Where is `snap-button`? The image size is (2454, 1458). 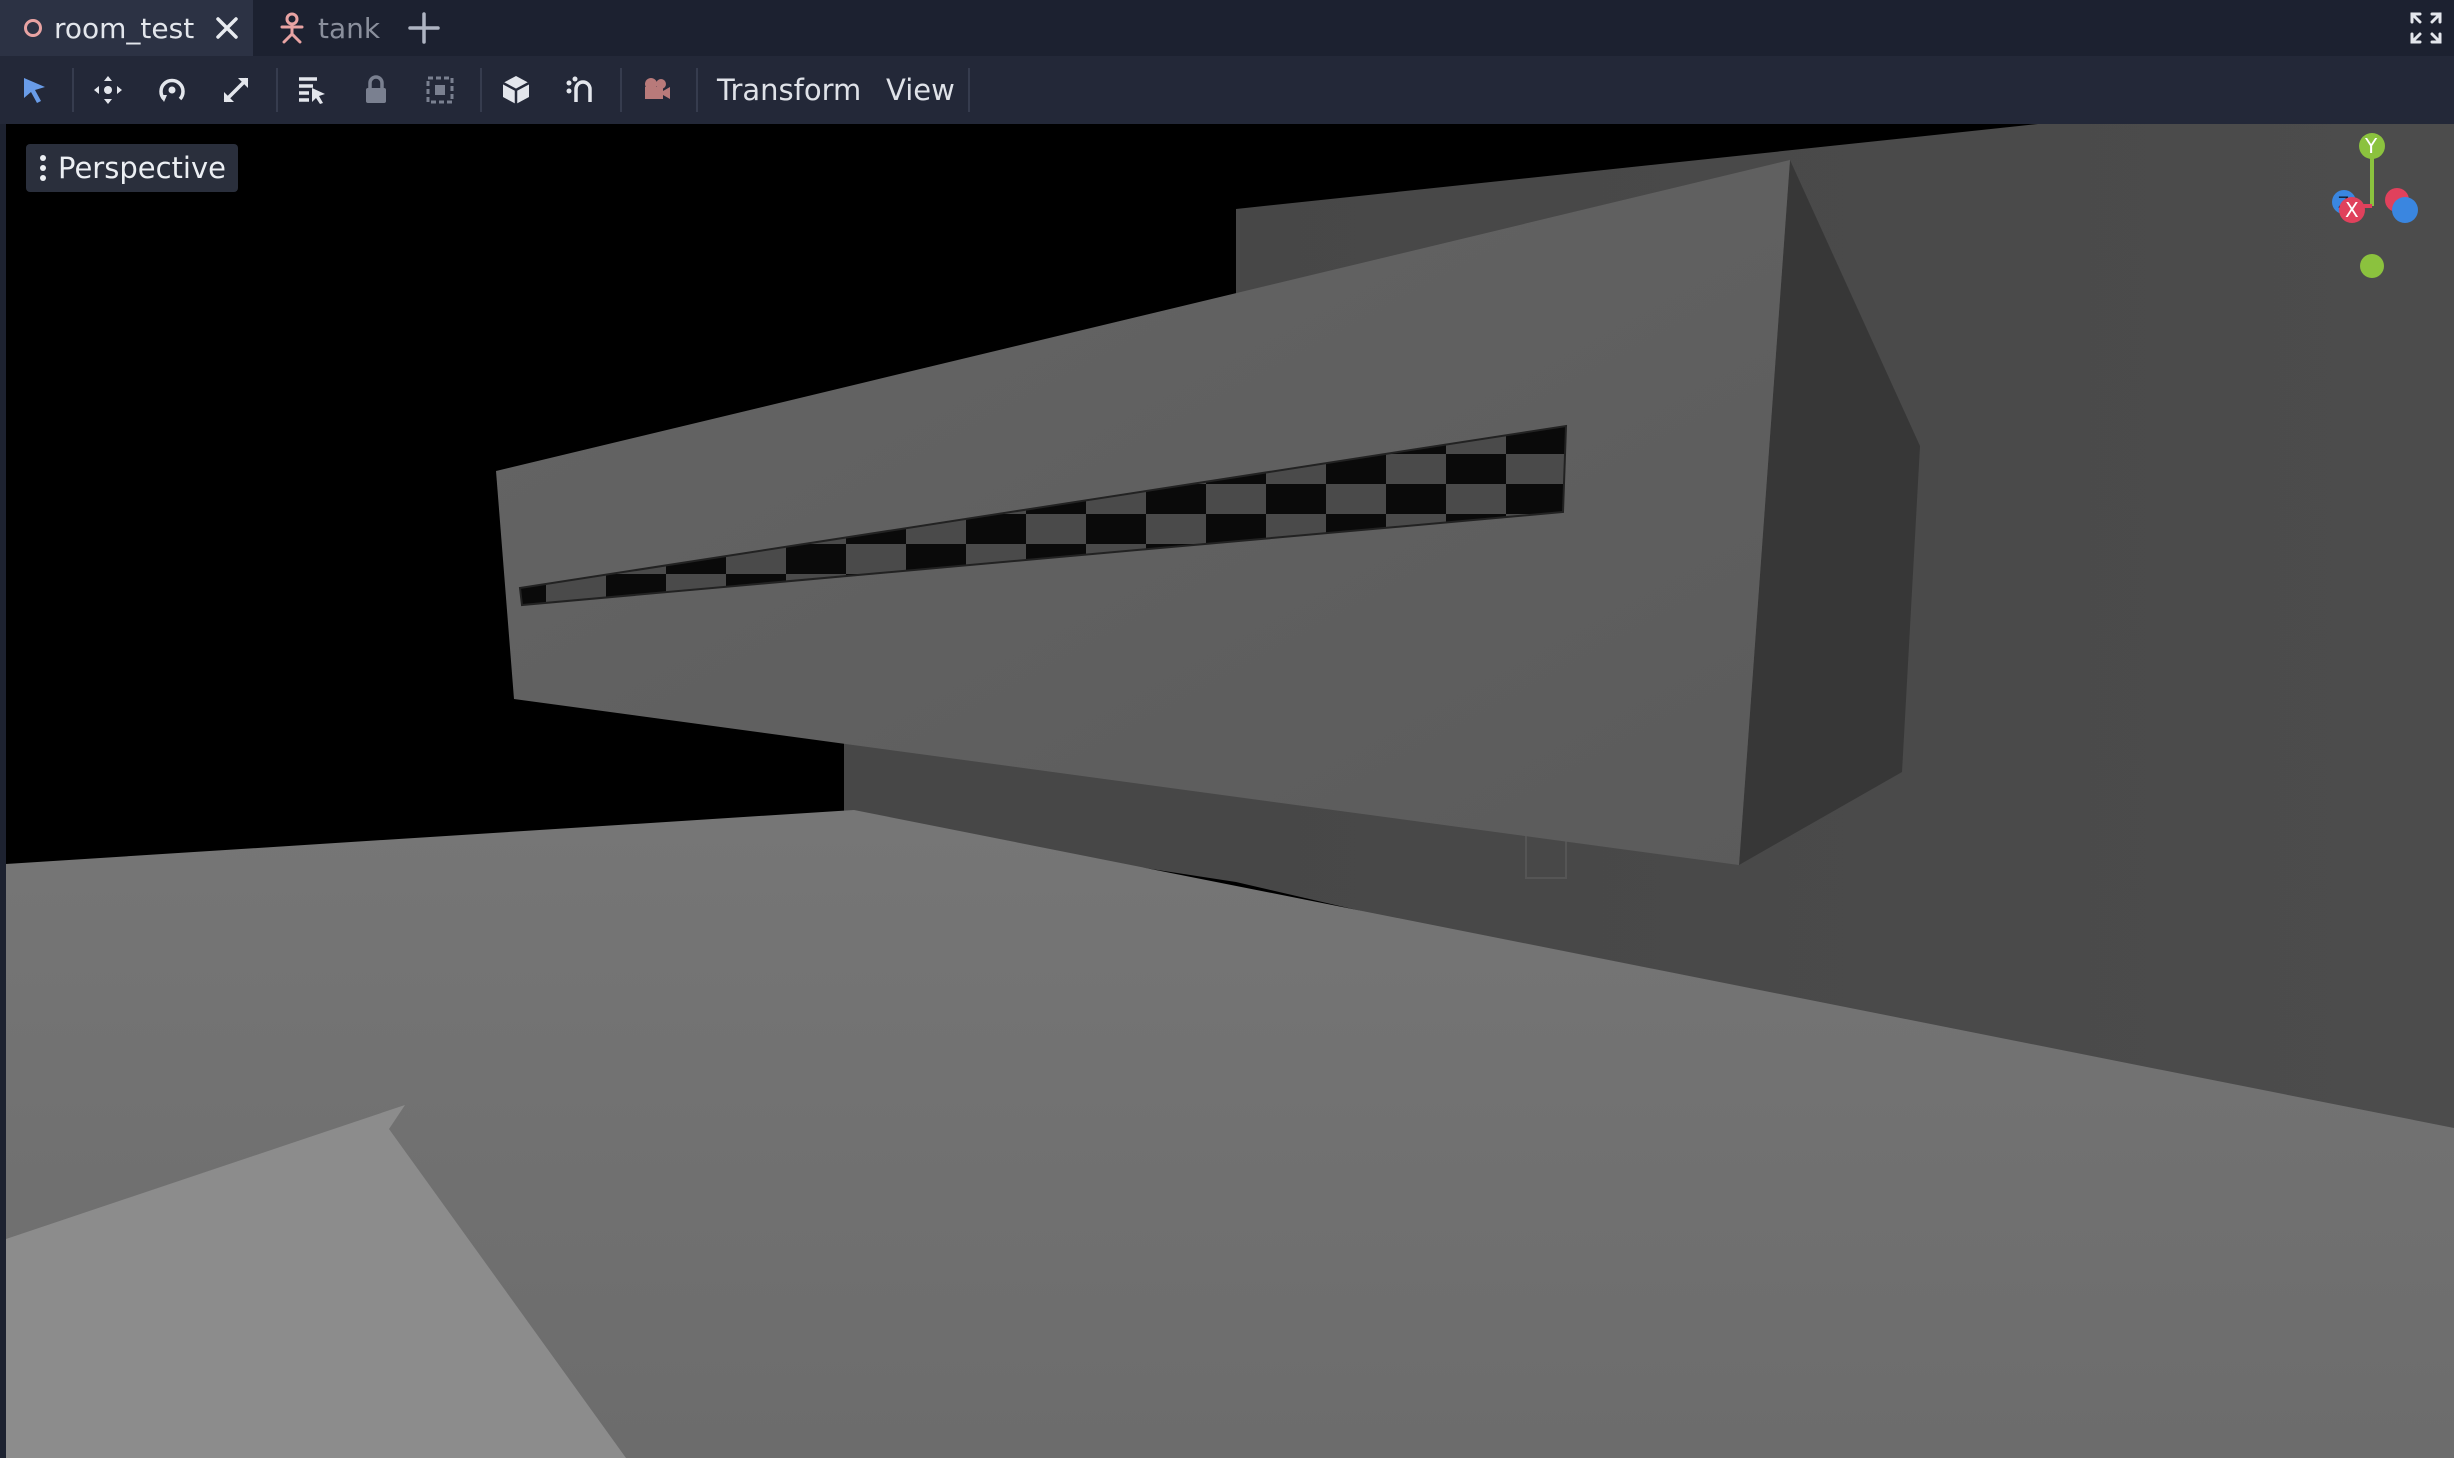
snap-button is located at coordinates (580, 90).